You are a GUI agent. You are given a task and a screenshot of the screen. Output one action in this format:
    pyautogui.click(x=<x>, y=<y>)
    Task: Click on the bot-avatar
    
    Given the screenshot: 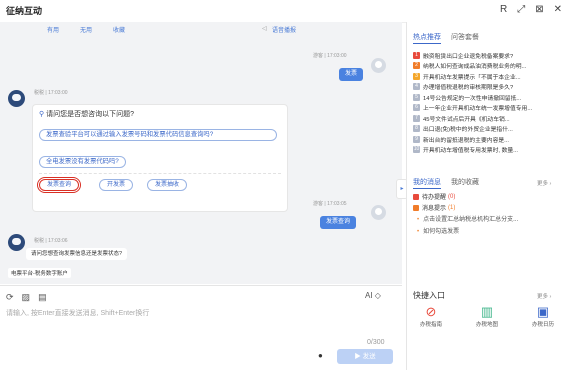 What is the action you would take?
    pyautogui.click(x=16, y=242)
    